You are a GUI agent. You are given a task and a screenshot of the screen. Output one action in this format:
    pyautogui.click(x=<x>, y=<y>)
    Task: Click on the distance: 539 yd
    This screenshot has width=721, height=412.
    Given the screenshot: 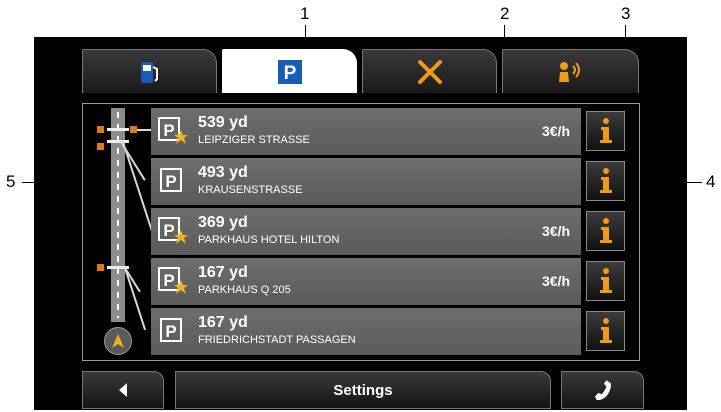 What is the action you would take?
    pyautogui.click(x=223, y=122)
    